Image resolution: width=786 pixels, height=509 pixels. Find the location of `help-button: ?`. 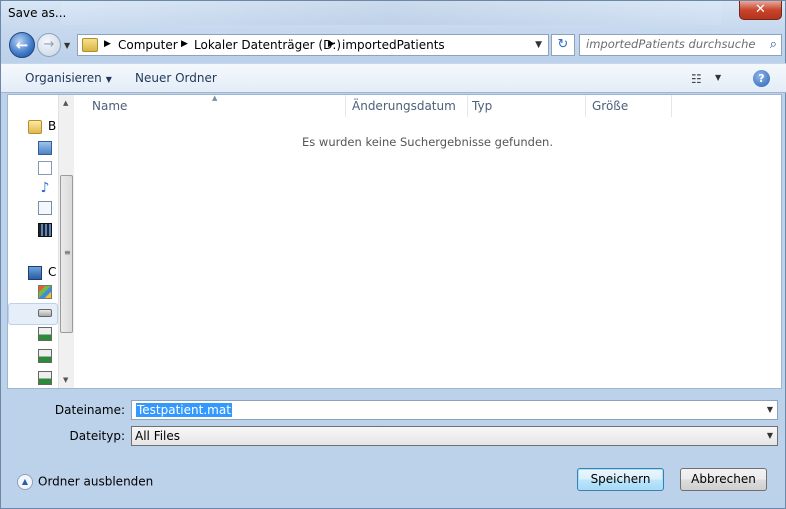

help-button: ? is located at coordinates (761, 78).